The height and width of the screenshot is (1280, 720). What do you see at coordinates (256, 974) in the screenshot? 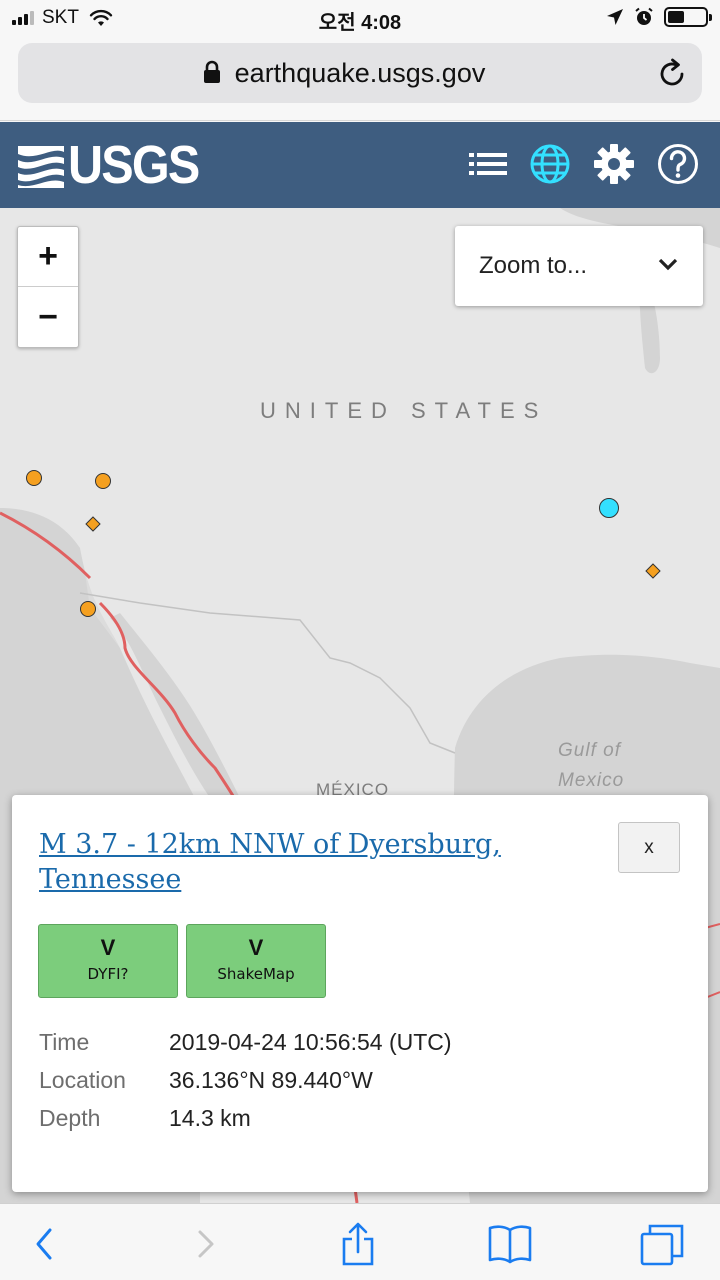
I see `shakemap-label: ShakeMap` at bounding box center [256, 974].